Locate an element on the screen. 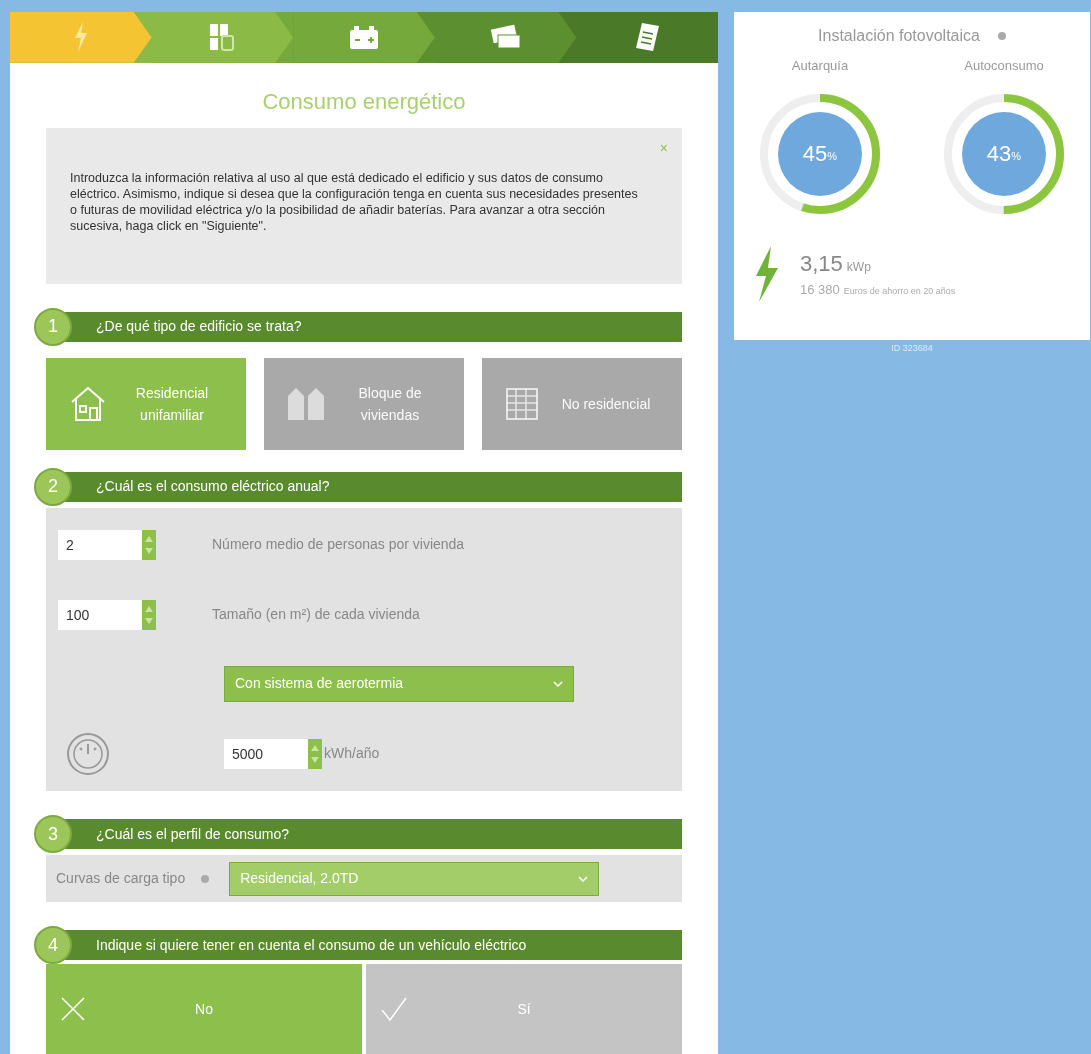 This screenshot has width=1091, height=1054. section-title: ¿Cuál es el perfil de consumo? is located at coordinates (192, 834).